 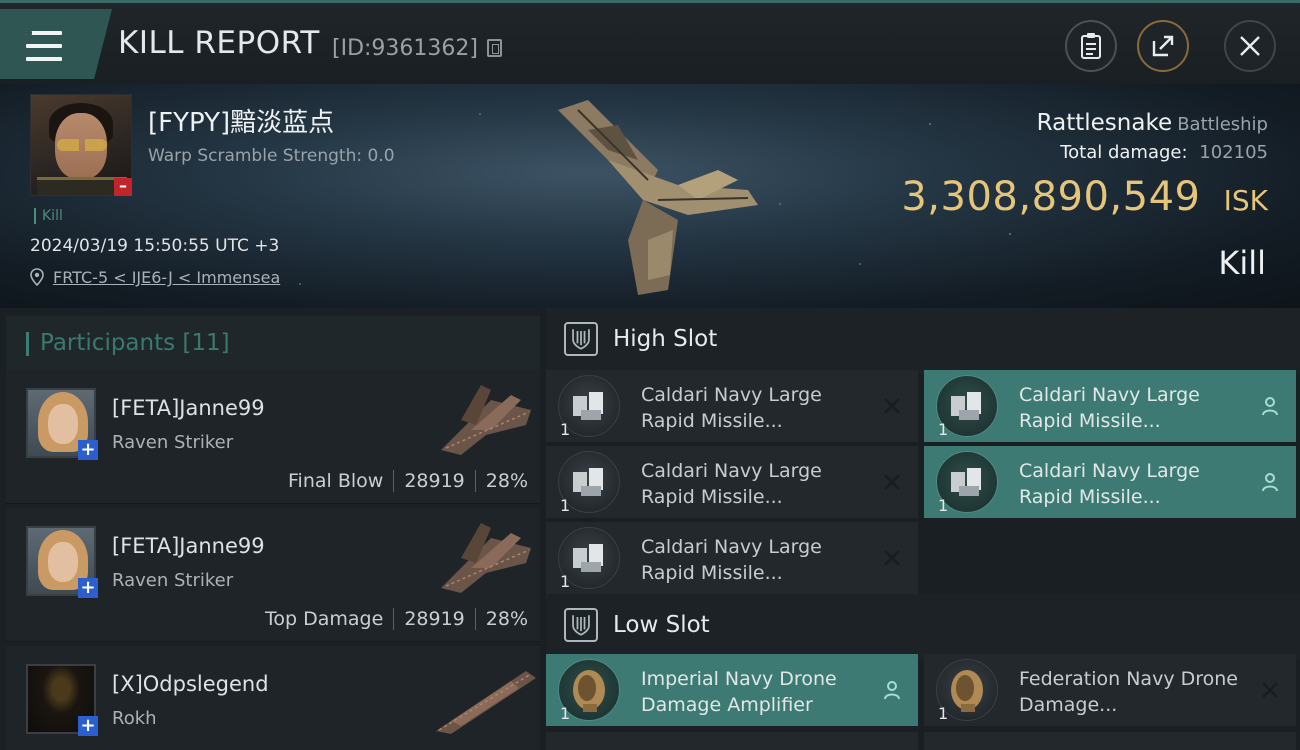 What do you see at coordinates (166, 277) in the screenshot?
I see `location-link: FRTC-5 < IJE6-J < Immensea` at bounding box center [166, 277].